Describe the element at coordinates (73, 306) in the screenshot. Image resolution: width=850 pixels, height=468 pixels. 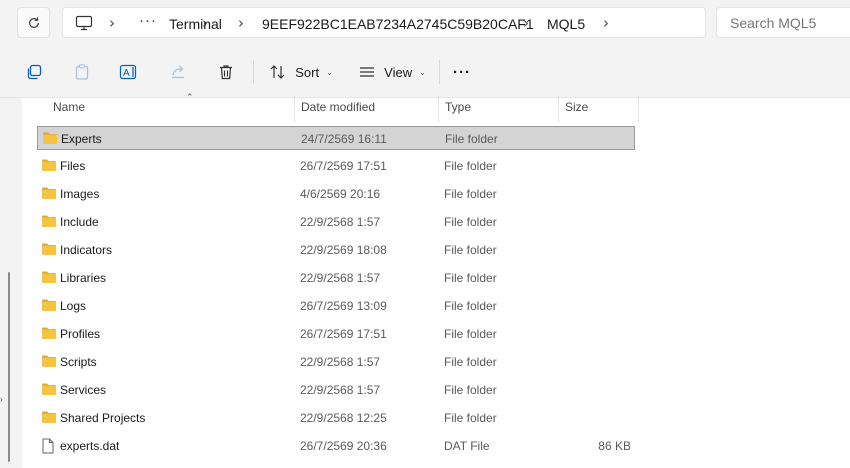
I see `file-name: Logs` at that location.